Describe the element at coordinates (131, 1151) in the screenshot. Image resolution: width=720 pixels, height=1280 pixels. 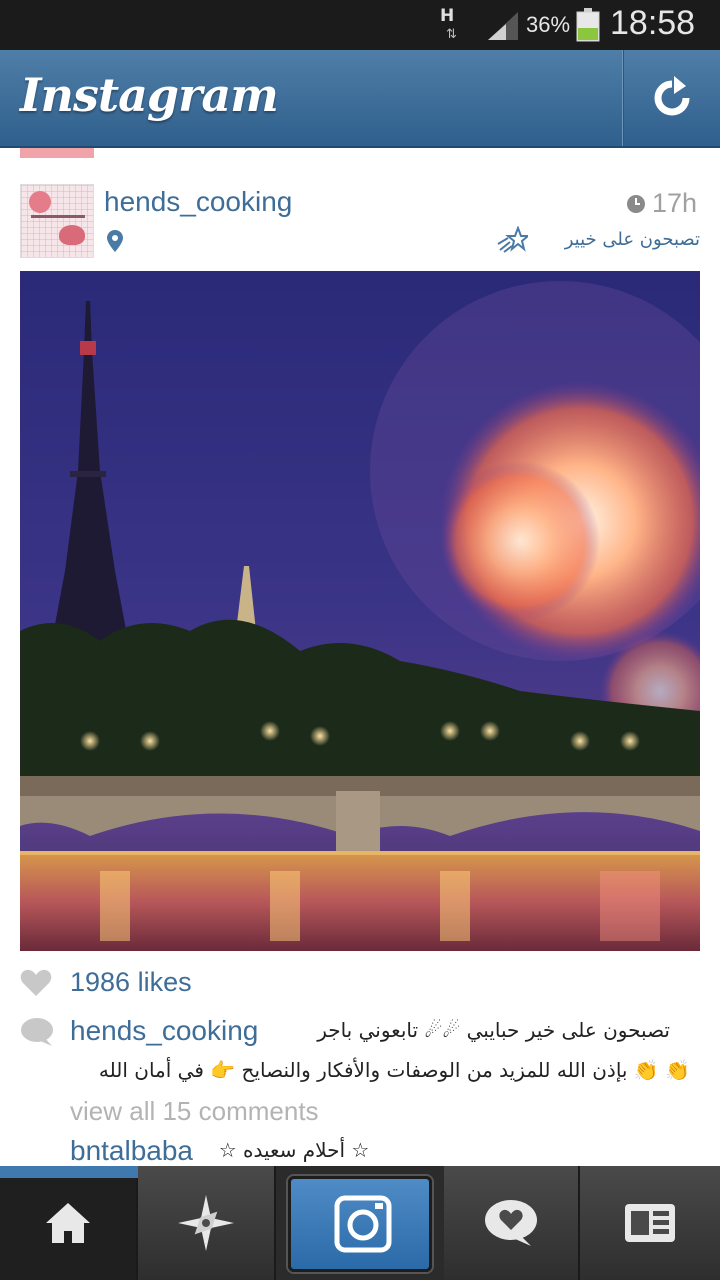
I see `comment-username: bntalbaba` at that location.